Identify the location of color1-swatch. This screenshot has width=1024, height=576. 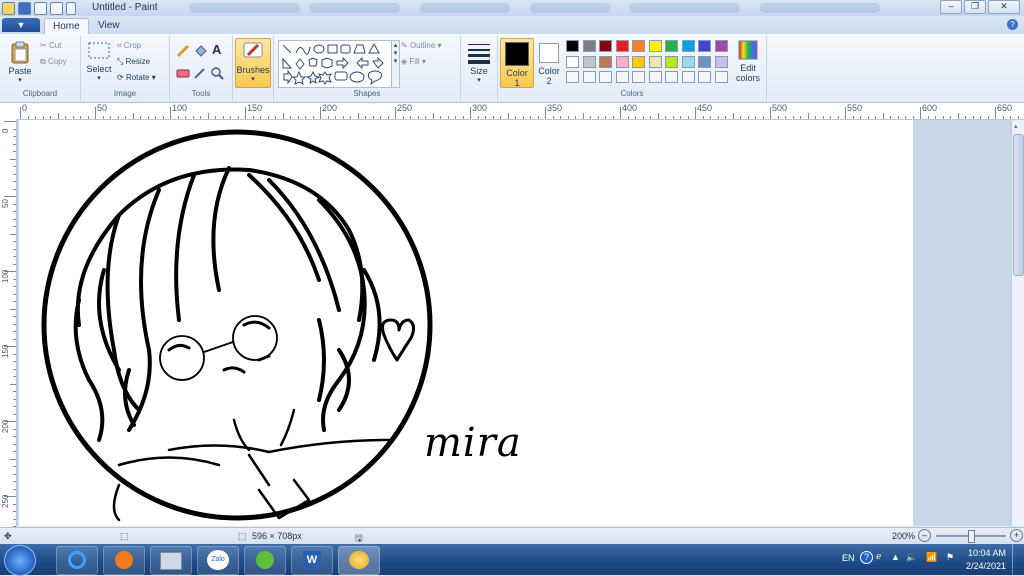
(517, 54).